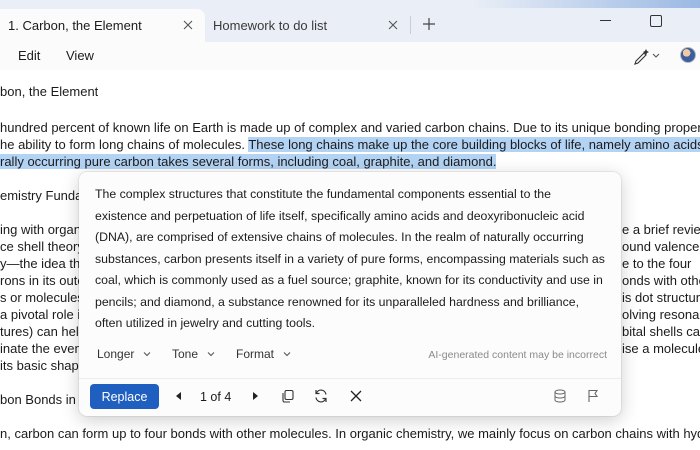  I want to click on menu-bar: Edit View, so click(350, 56).